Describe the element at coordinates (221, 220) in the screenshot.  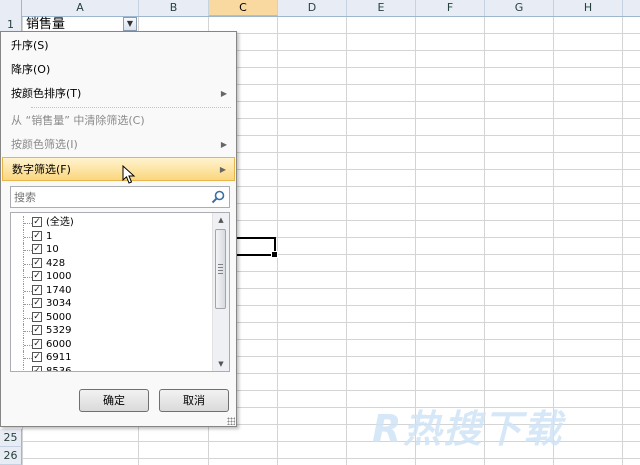
I see `scroll-up-icon: ▲` at that location.